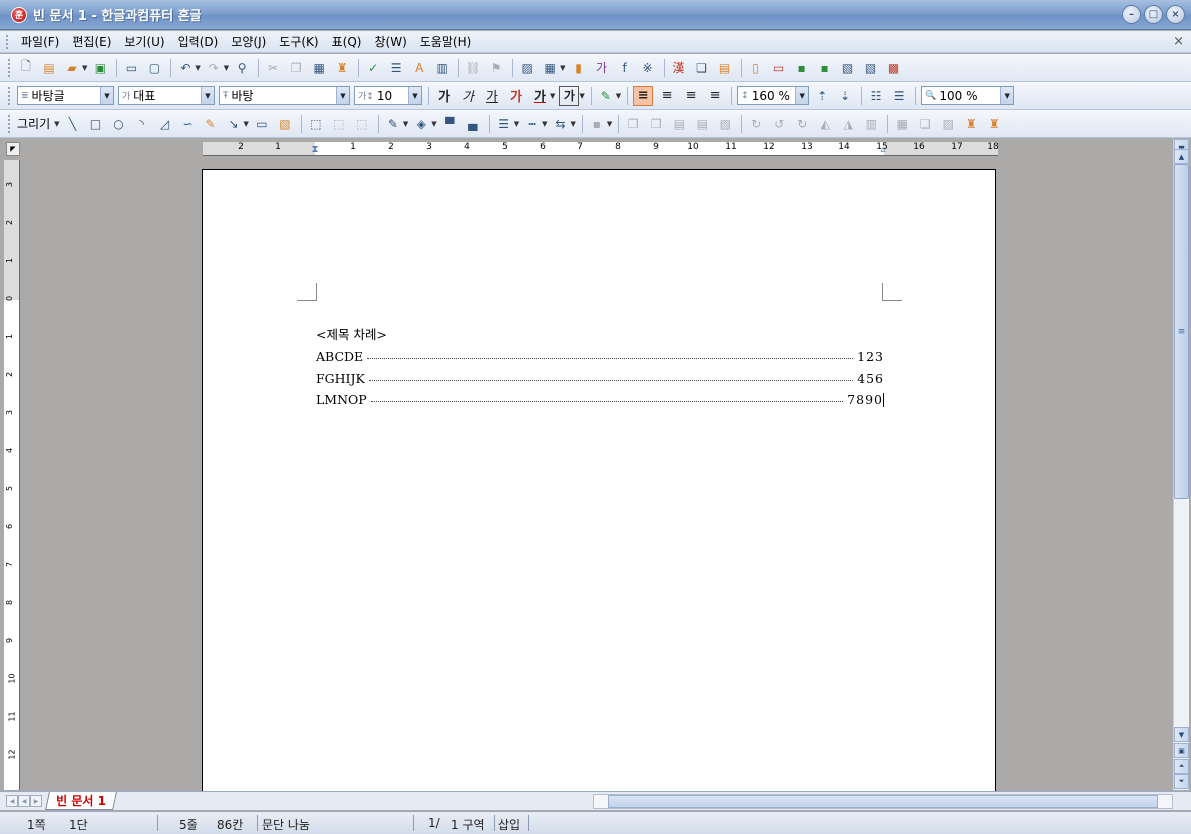 The height and width of the screenshot is (834, 1191). I want to click on header-footer-icon: ▤, so click(725, 68).